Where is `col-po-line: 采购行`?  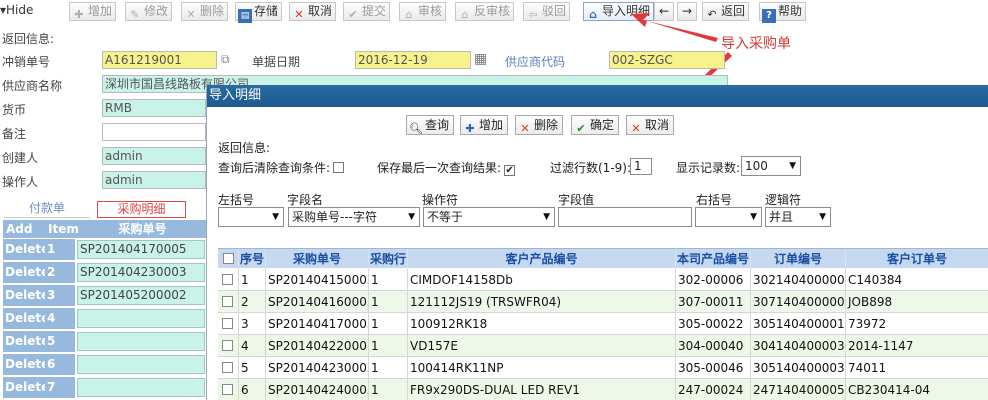 col-po-line: 采购行 is located at coordinates (388, 259).